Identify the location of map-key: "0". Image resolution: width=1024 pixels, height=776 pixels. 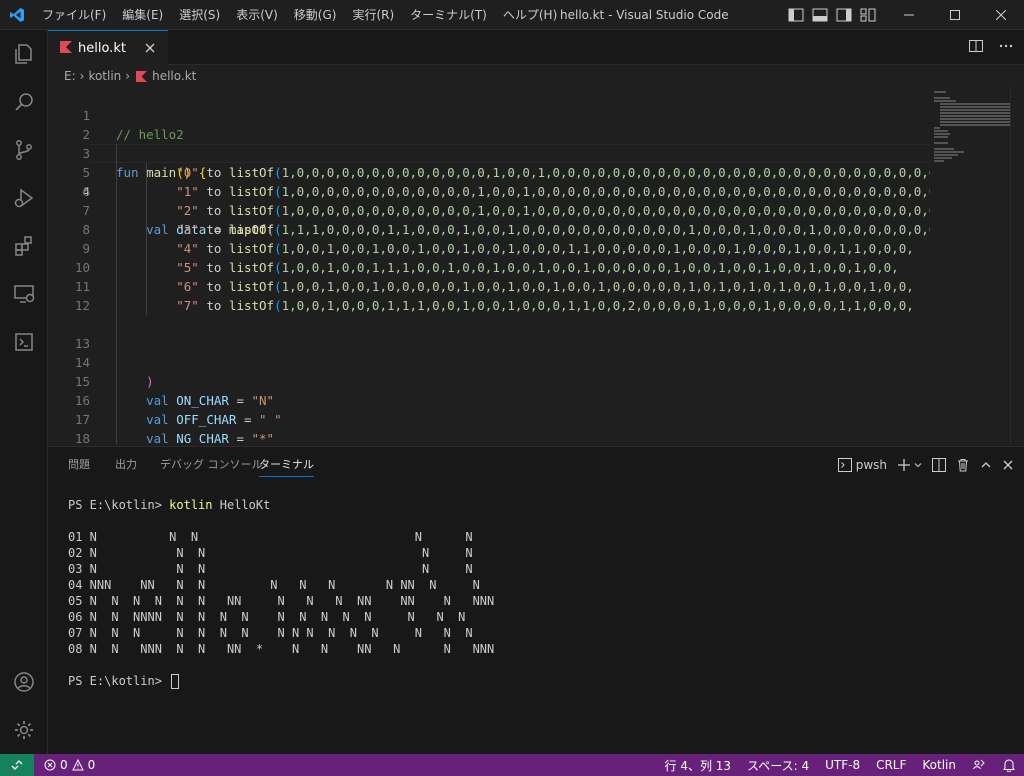
(187, 172).